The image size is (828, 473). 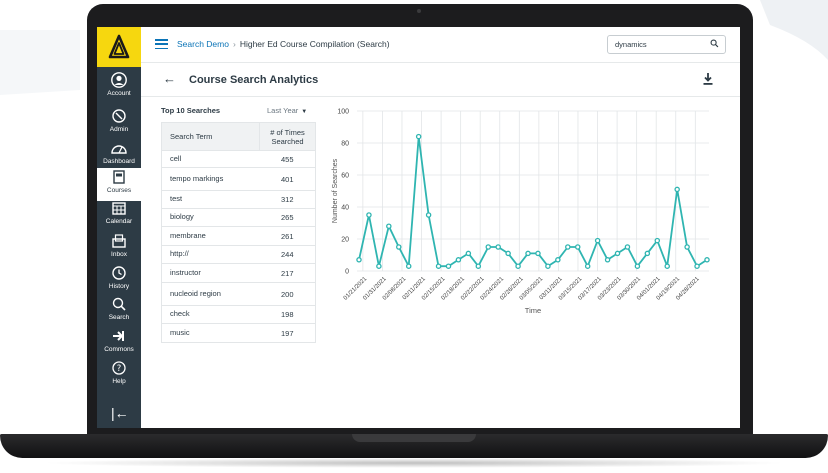 I want to click on search-term-cell: nucleoid region, so click(x=210, y=294).